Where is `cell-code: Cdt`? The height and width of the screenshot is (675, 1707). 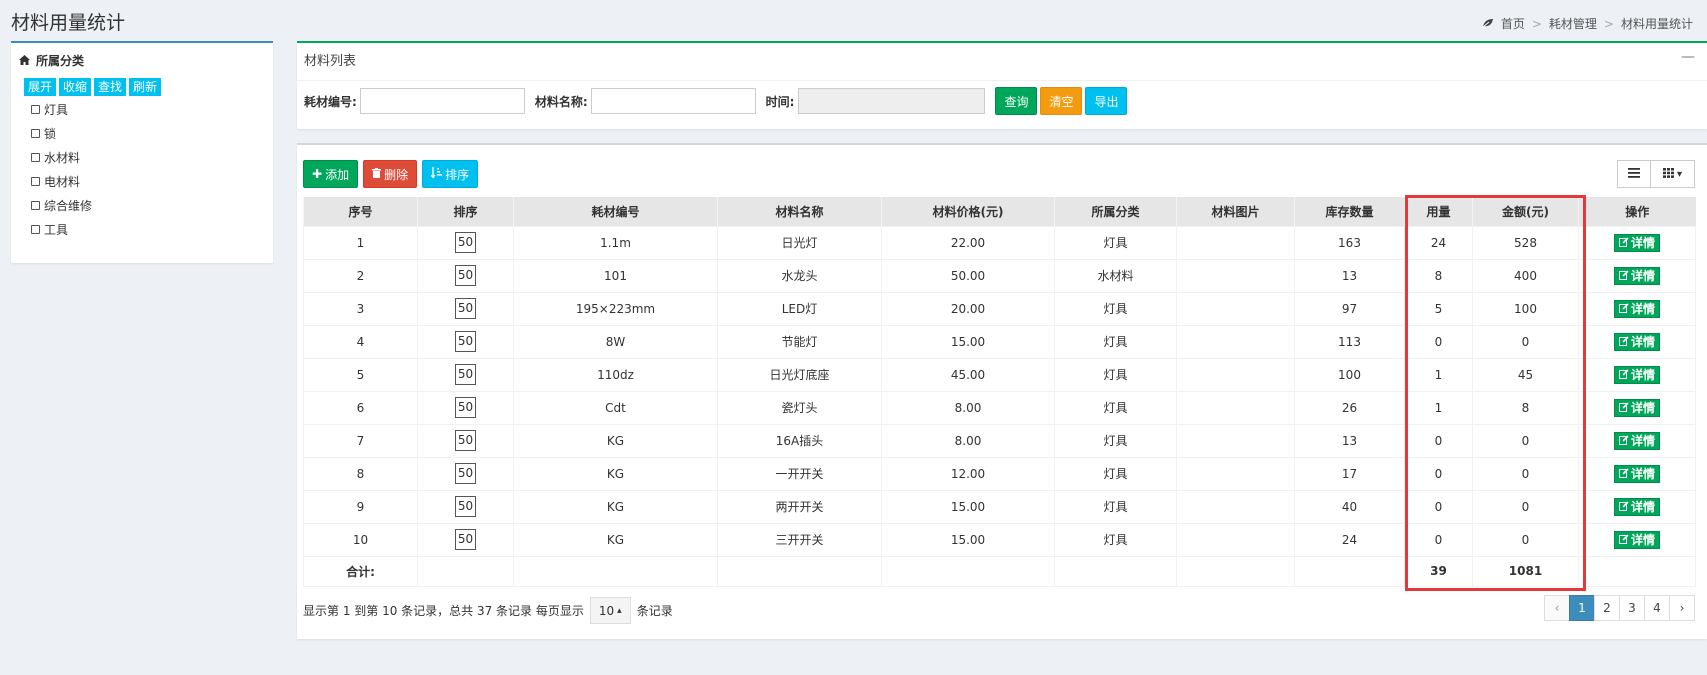 cell-code: Cdt is located at coordinates (615, 407).